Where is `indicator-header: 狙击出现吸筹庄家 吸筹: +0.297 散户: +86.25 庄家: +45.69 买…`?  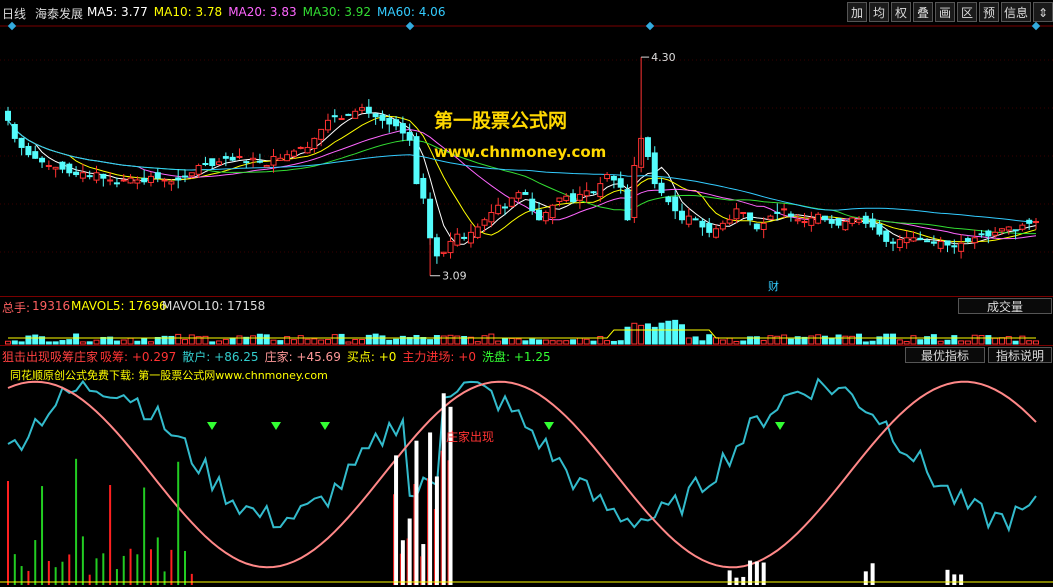 indicator-header: 狙击出现吸筹庄家 吸筹: +0.297 散户: +86.25 庄家: +45.69 买… is located at coordinates (526, 354).